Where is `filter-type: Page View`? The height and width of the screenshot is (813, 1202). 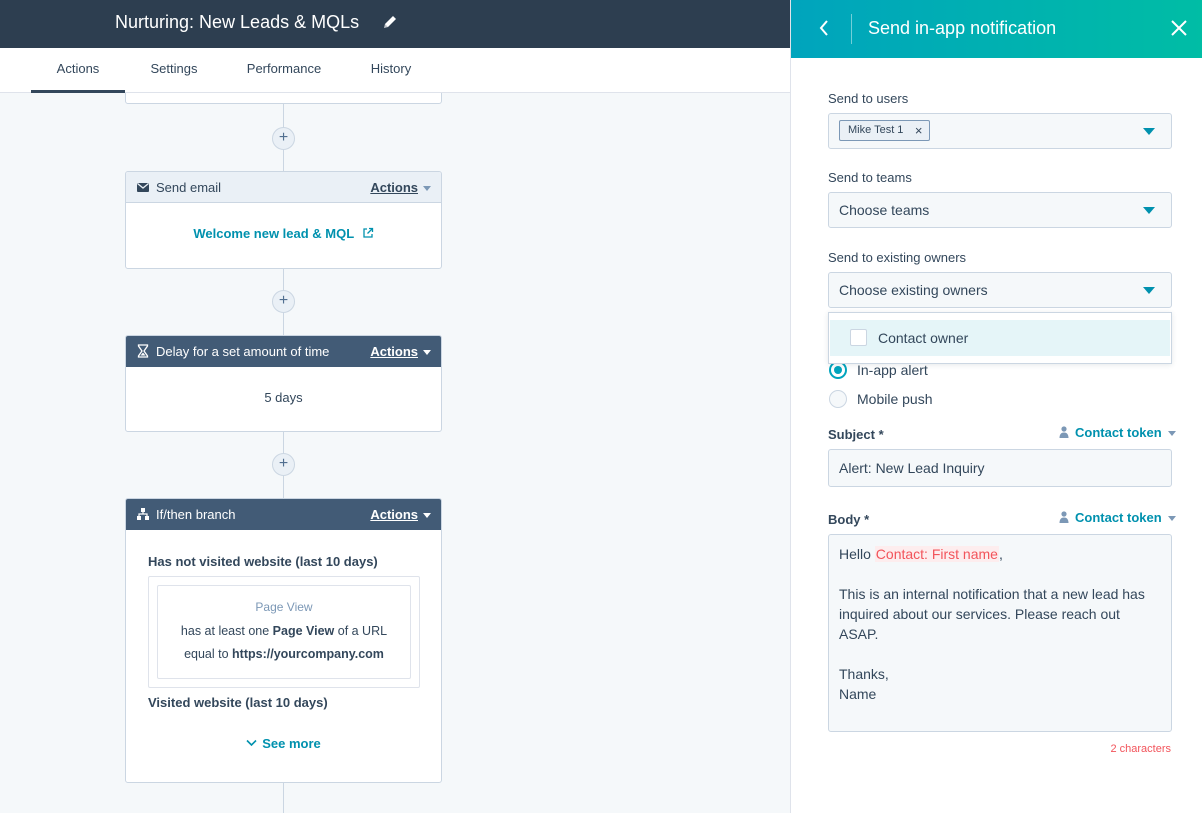
filter-type: Page View is located at coordinates (284, 607).